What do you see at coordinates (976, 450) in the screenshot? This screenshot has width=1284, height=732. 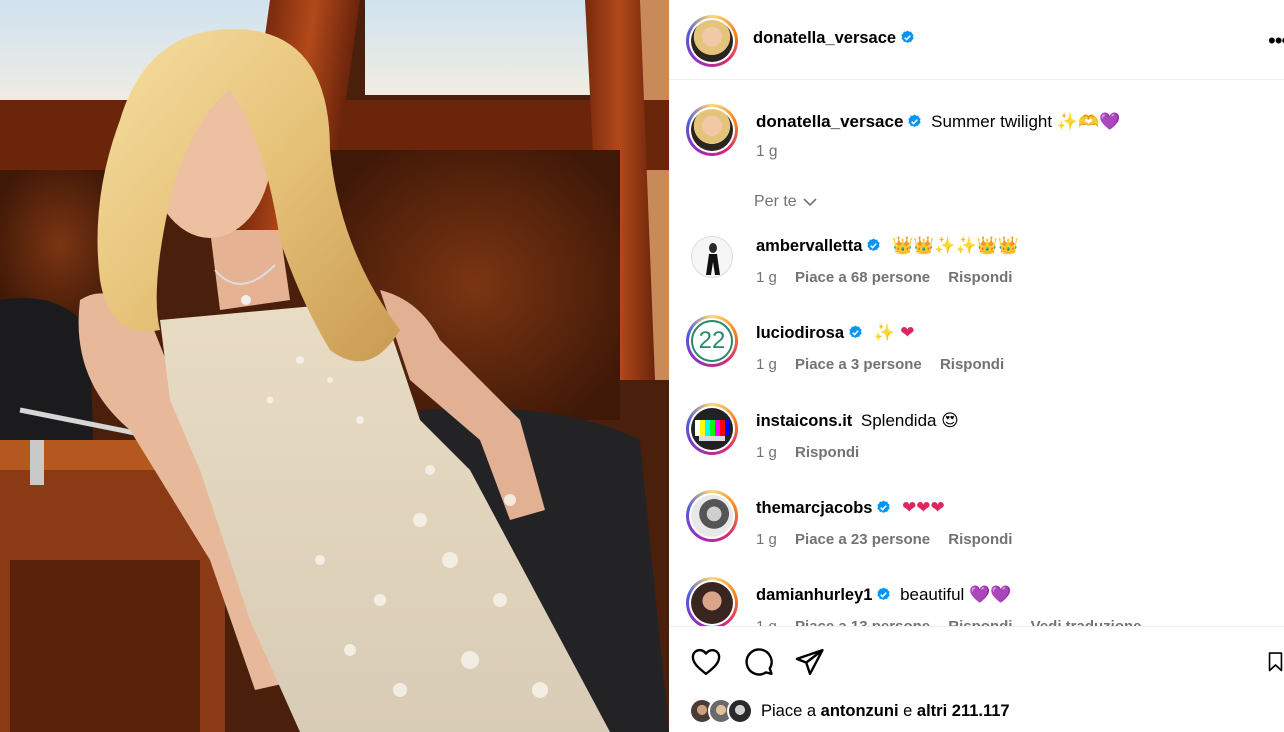 I see `comment-item: instaicons.it Splendida 😍 1 g Rispondi` at bounding box center [976, 450].